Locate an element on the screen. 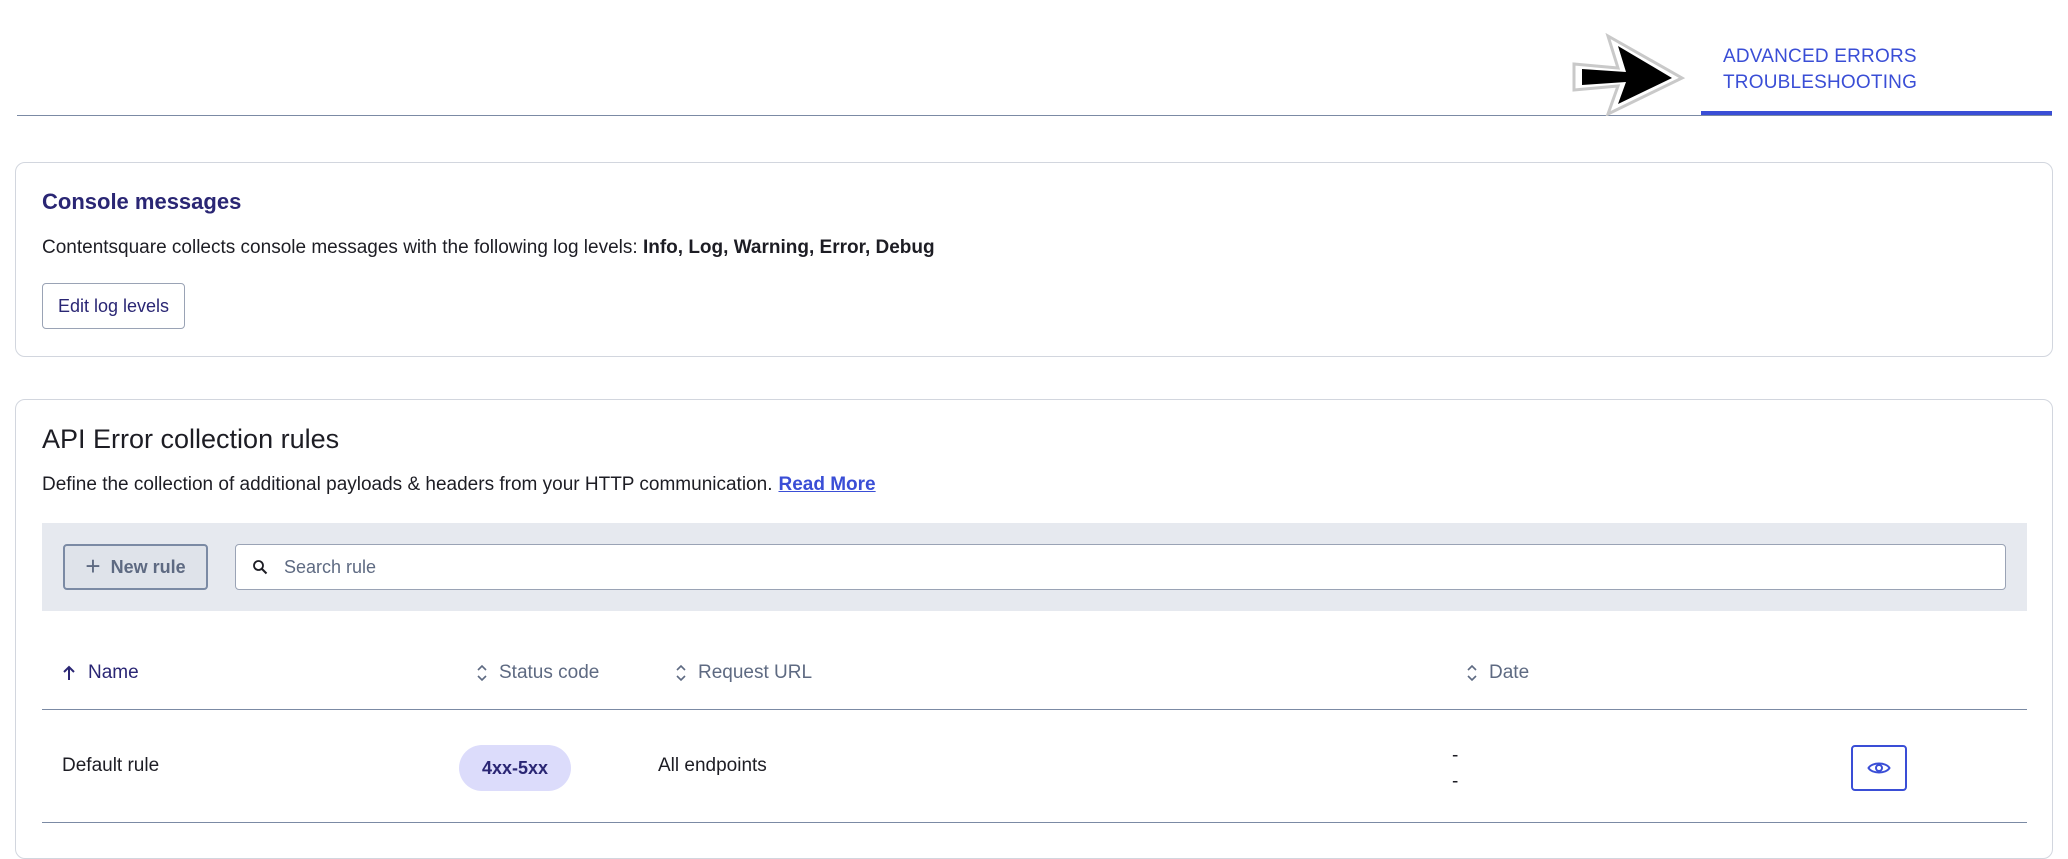 The image size is (2068, 859). plus-icon: + is located at coordinates (93, 566).